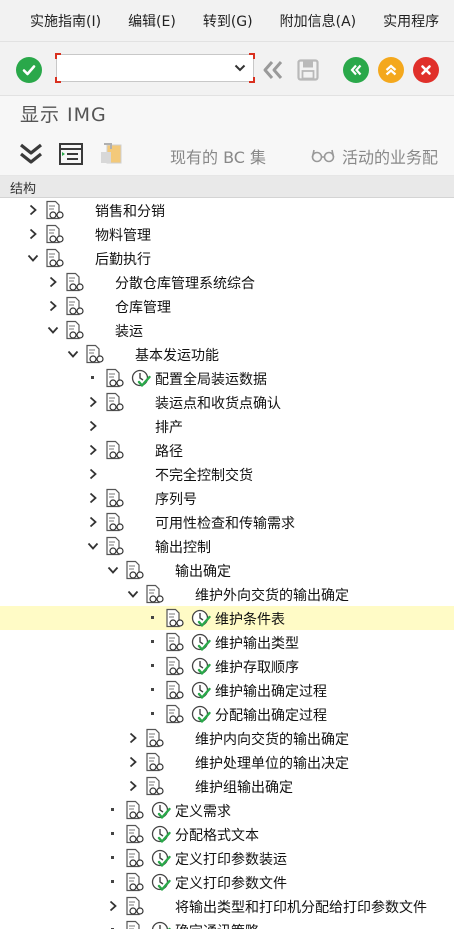 The height and width of the screenshot is (929, 454). Describe the element at coordinates (218, 156) in the screenshot. I see `existing-bc-sets-button: 现有的 BC 集` at that location.